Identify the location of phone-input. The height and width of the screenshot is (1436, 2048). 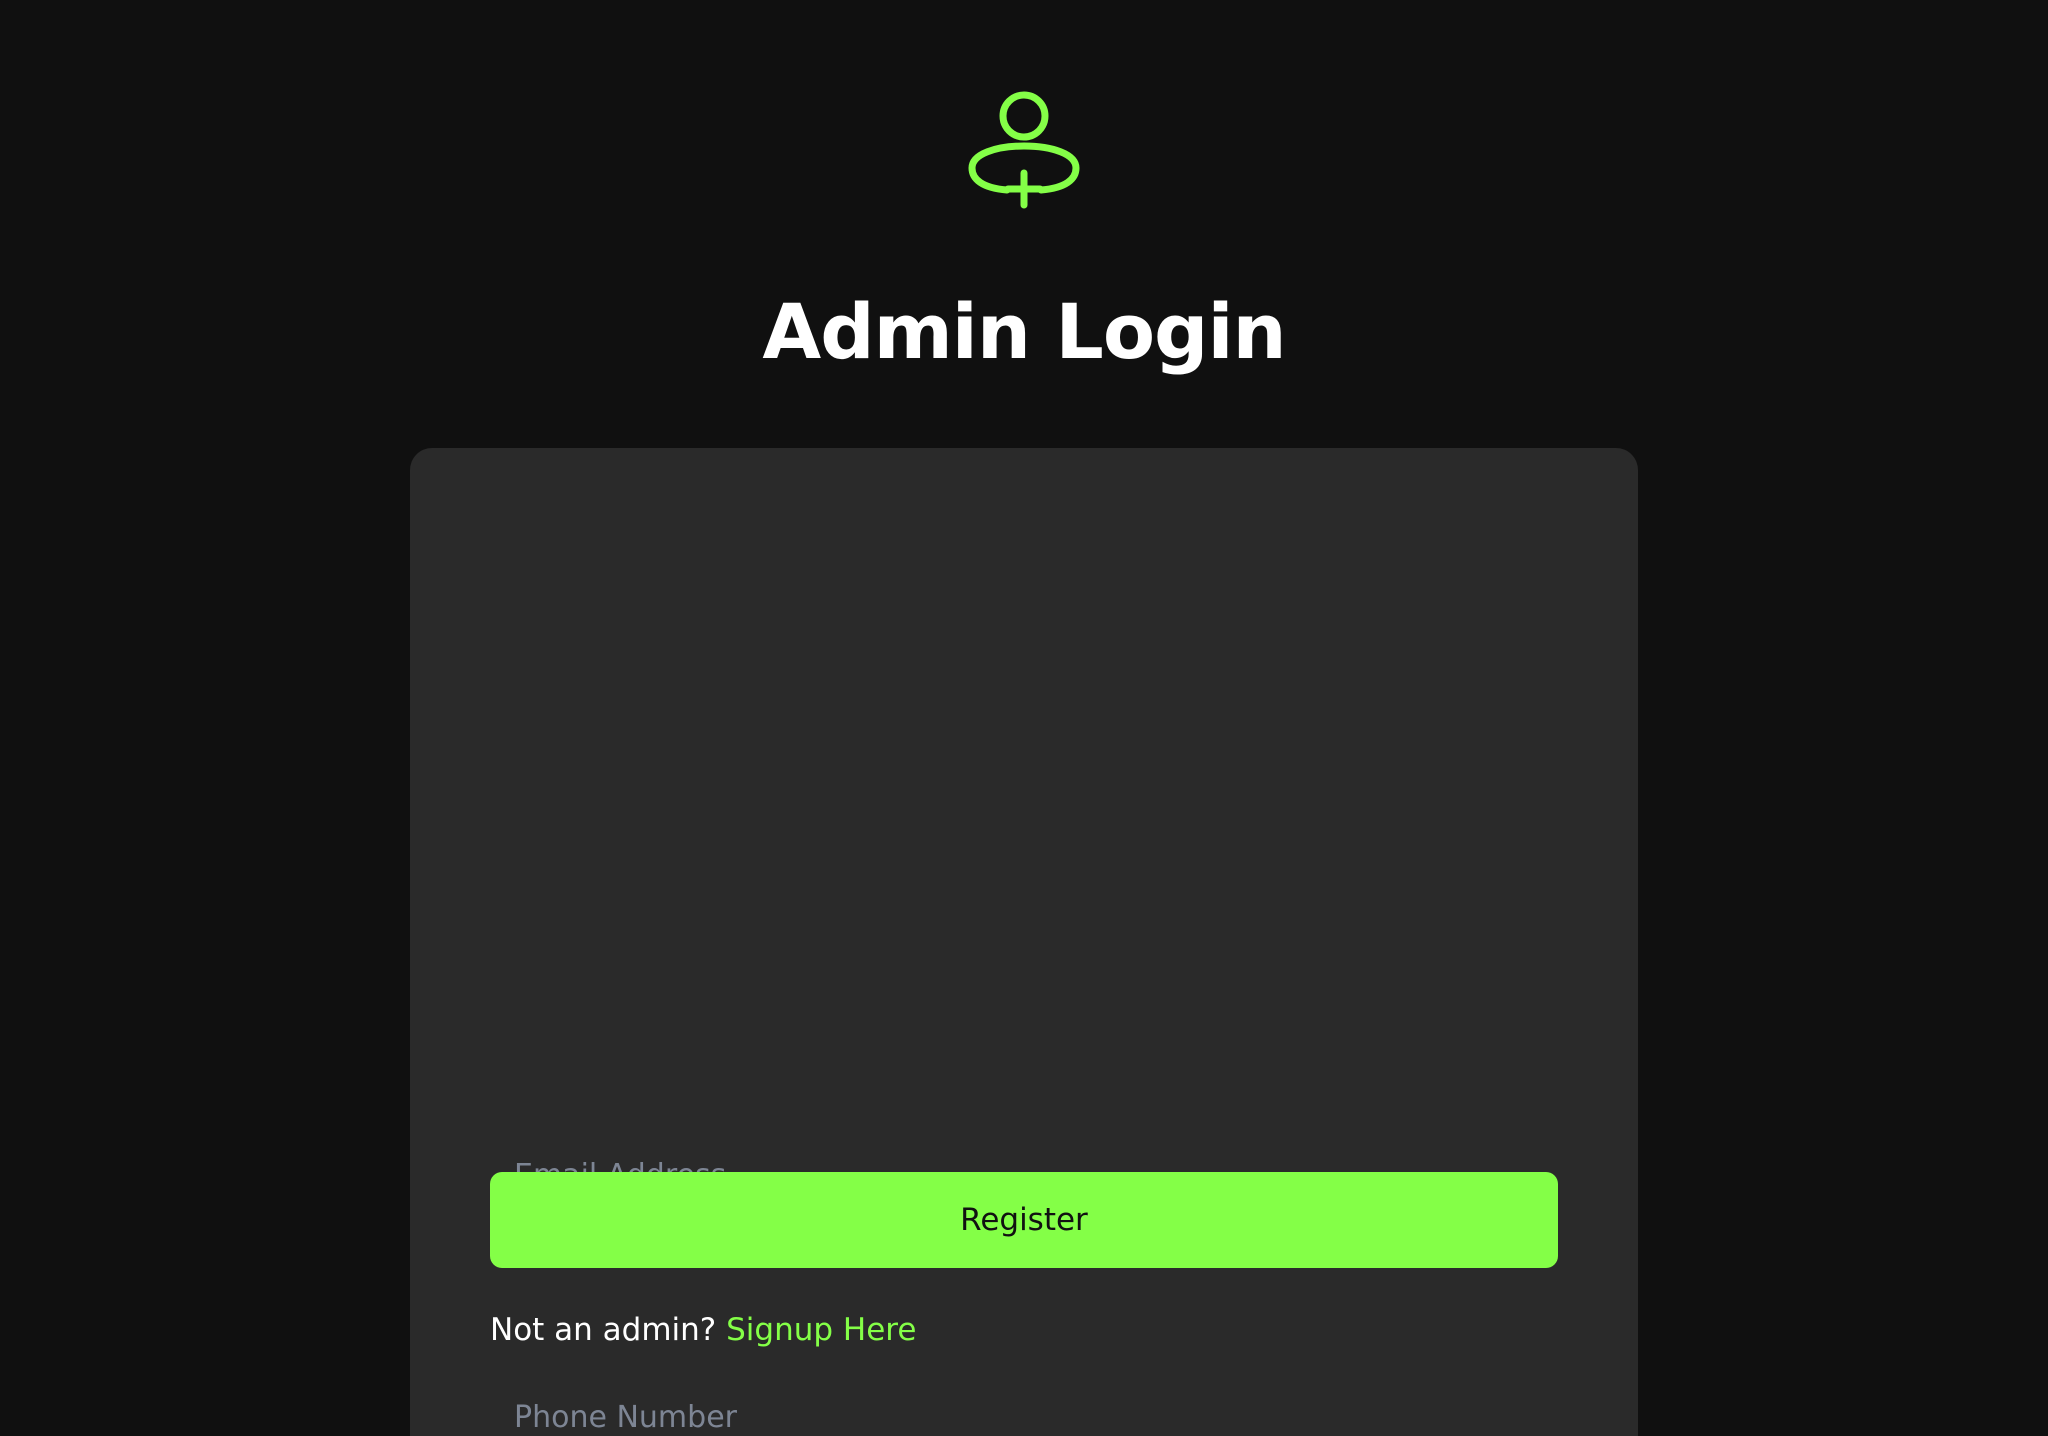
(1024, 1406).